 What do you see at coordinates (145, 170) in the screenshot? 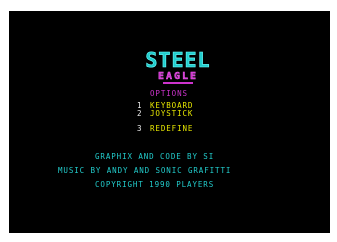
I see `credits-music: MUSIC BY ANDY AND SONIC GRAFITTI` at bounding box center [145, 170].